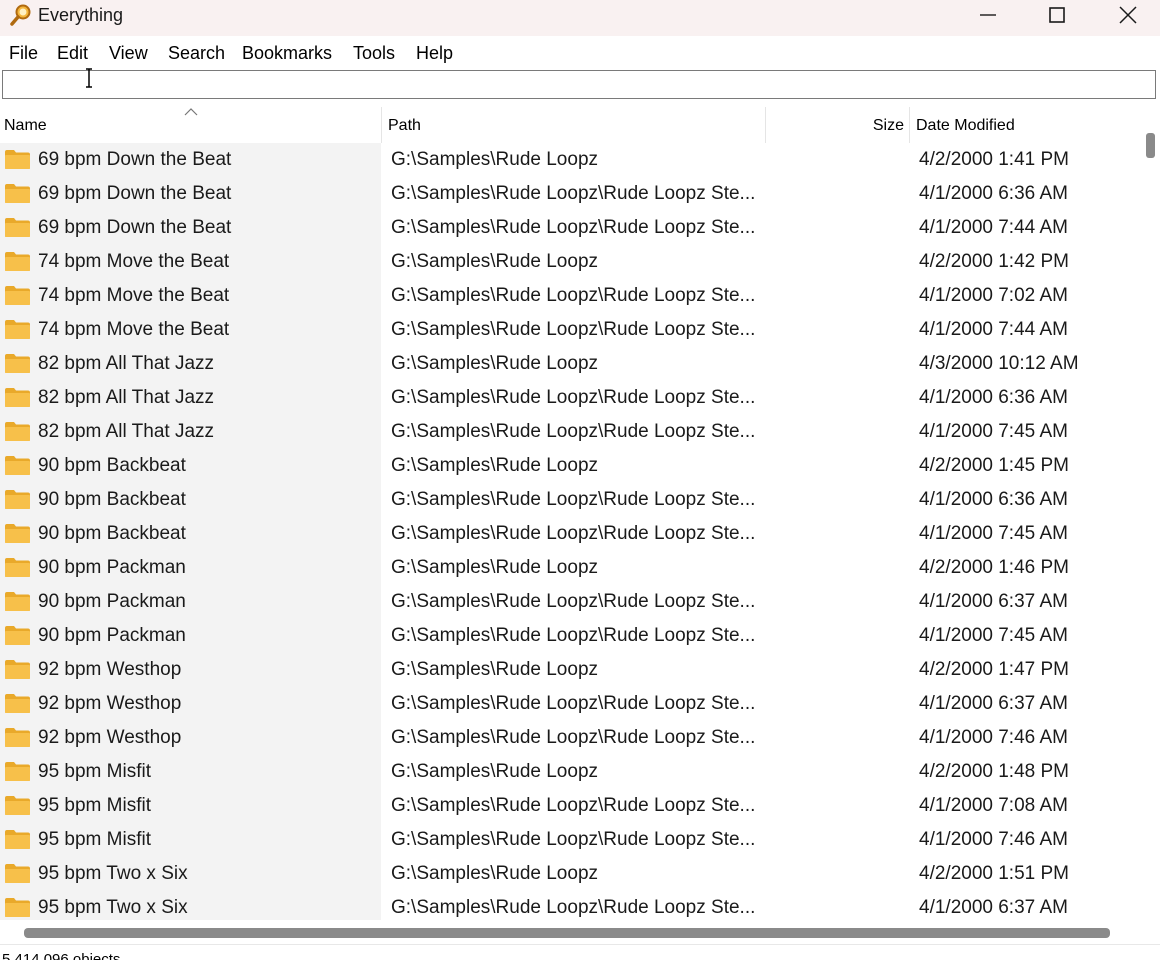 This screenshot has width=1160, height=960. Describe the element at coordinates (994, 669) in the screenshot. I see `row-date-modified: 4/2/2000 1:47 PM` at that location.